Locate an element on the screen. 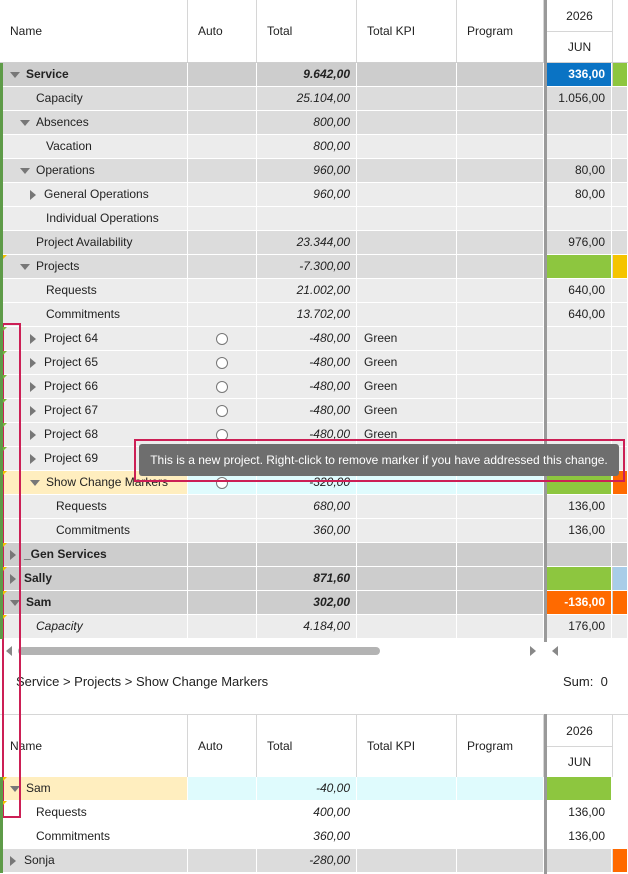 This screenshot has width=628, height=874. cell-name: Project Availability is located at coordinates (94, 242).